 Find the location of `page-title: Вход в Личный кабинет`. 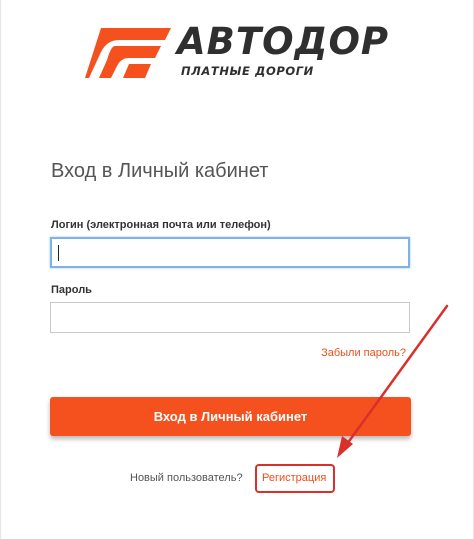

page-title: Вход в Личный кабинет is located at coordinates (160, 171).